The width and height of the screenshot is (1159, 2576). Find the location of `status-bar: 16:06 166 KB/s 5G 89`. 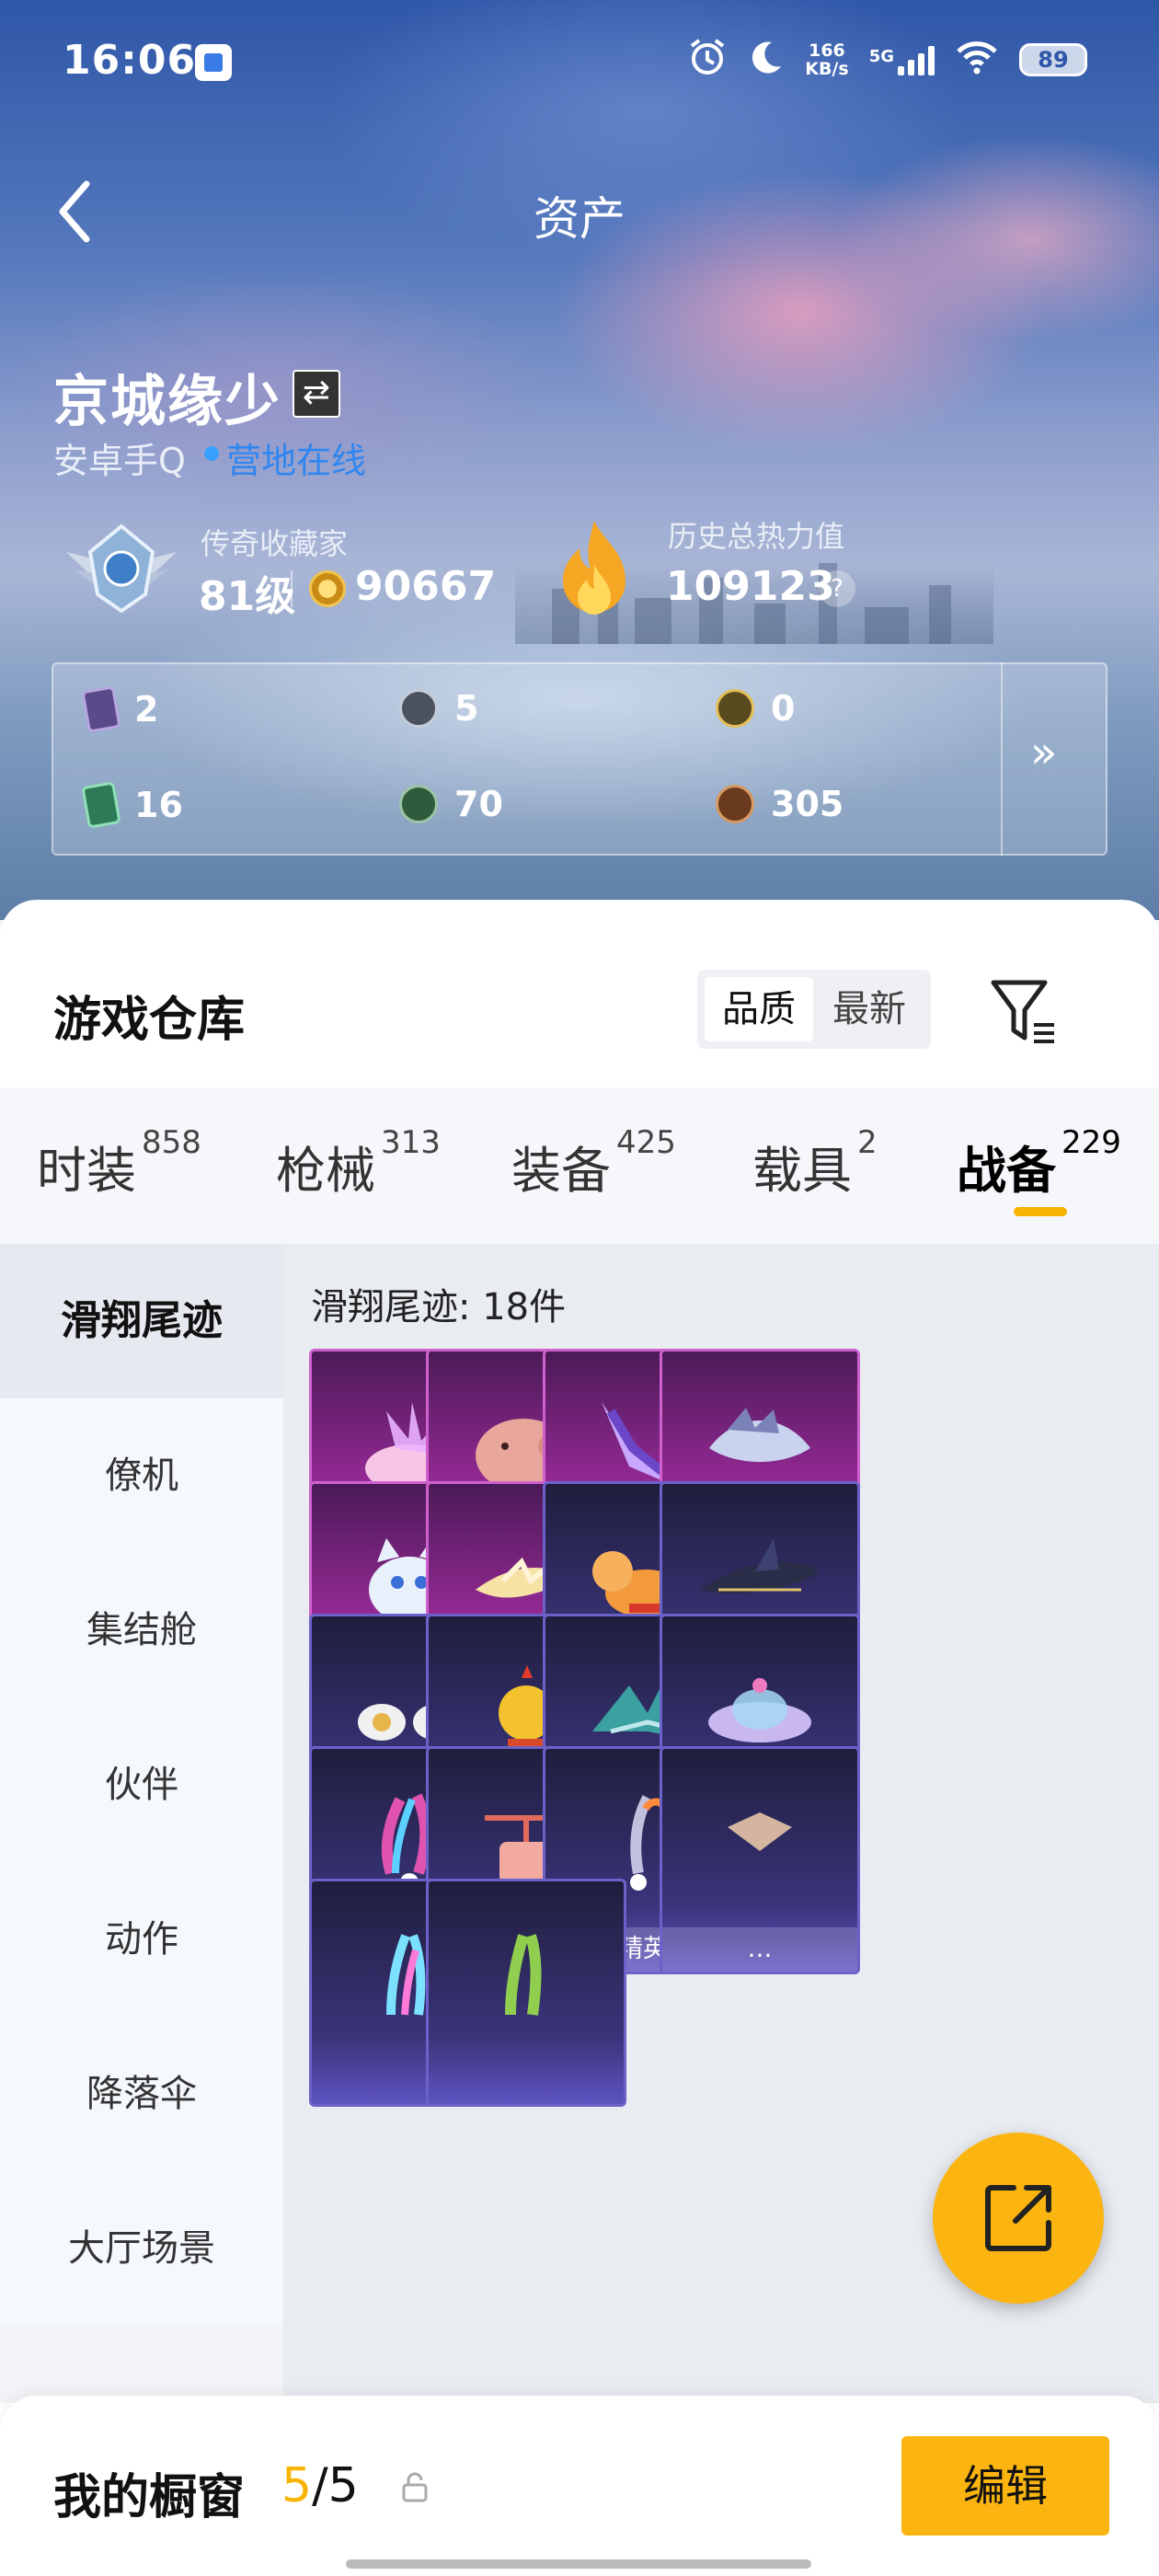

status-bar: 16:06 166 KB/s 5G 89 is located at coordinates (579, 62).